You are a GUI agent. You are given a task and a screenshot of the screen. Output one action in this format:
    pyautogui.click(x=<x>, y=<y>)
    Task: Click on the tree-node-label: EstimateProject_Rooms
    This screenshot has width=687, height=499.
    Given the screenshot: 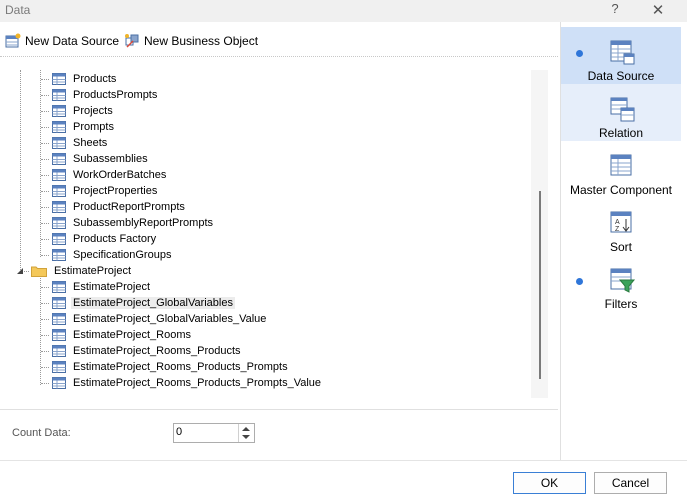 What is the action you would take?
    pyautogui.click(x=132, y=335)
    